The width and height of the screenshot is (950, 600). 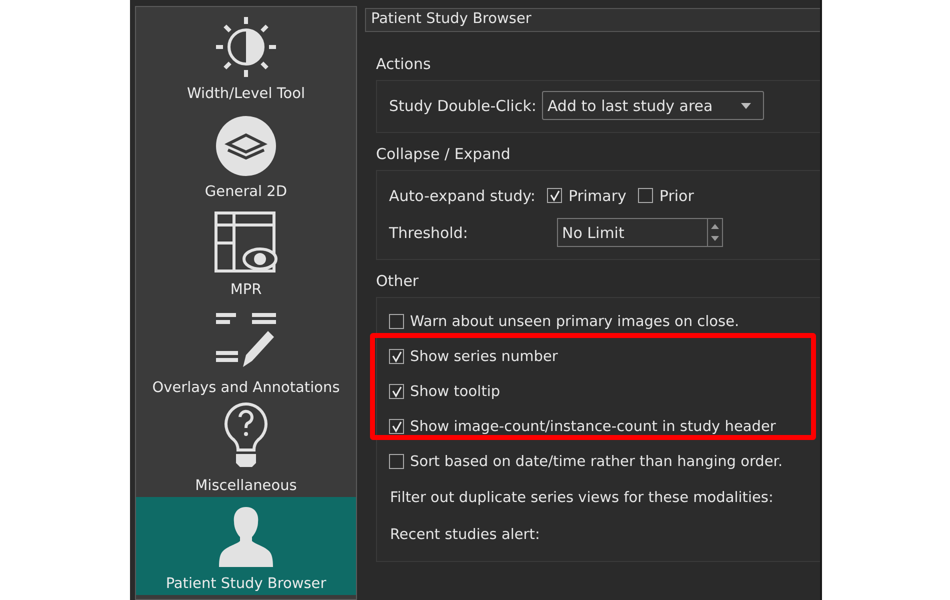 I want to click on checkbox-label: Warn about unseen primary images on close., so click(x=575, y=322).